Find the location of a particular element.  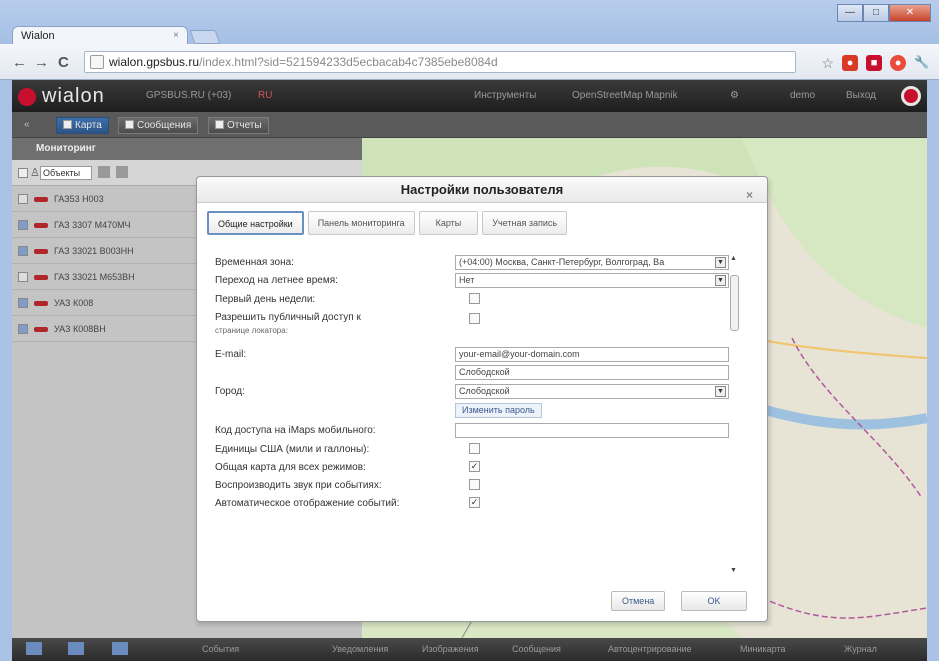

window-controls: — □ ✕ is located at coordinates (884, 13).